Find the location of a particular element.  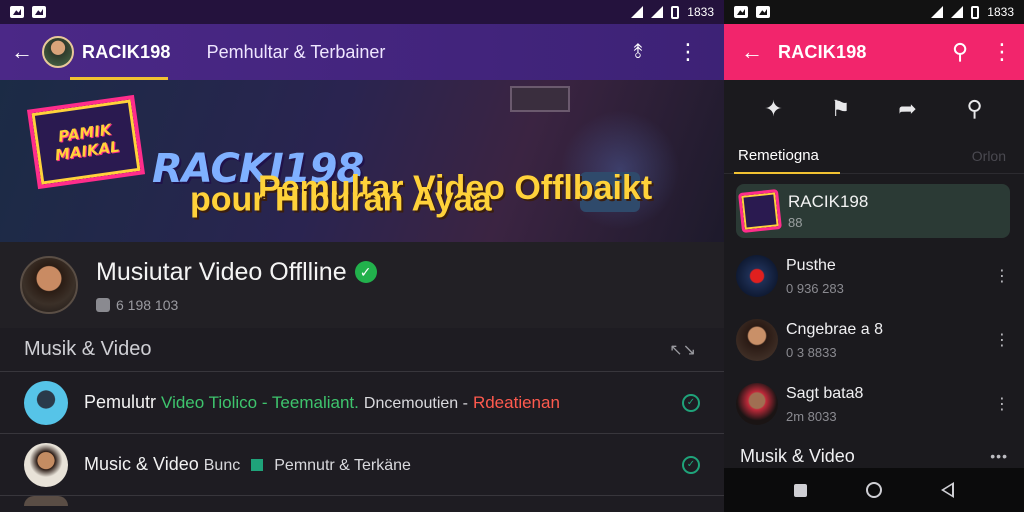

tag-square-icon is located at coordinates (257, 465).